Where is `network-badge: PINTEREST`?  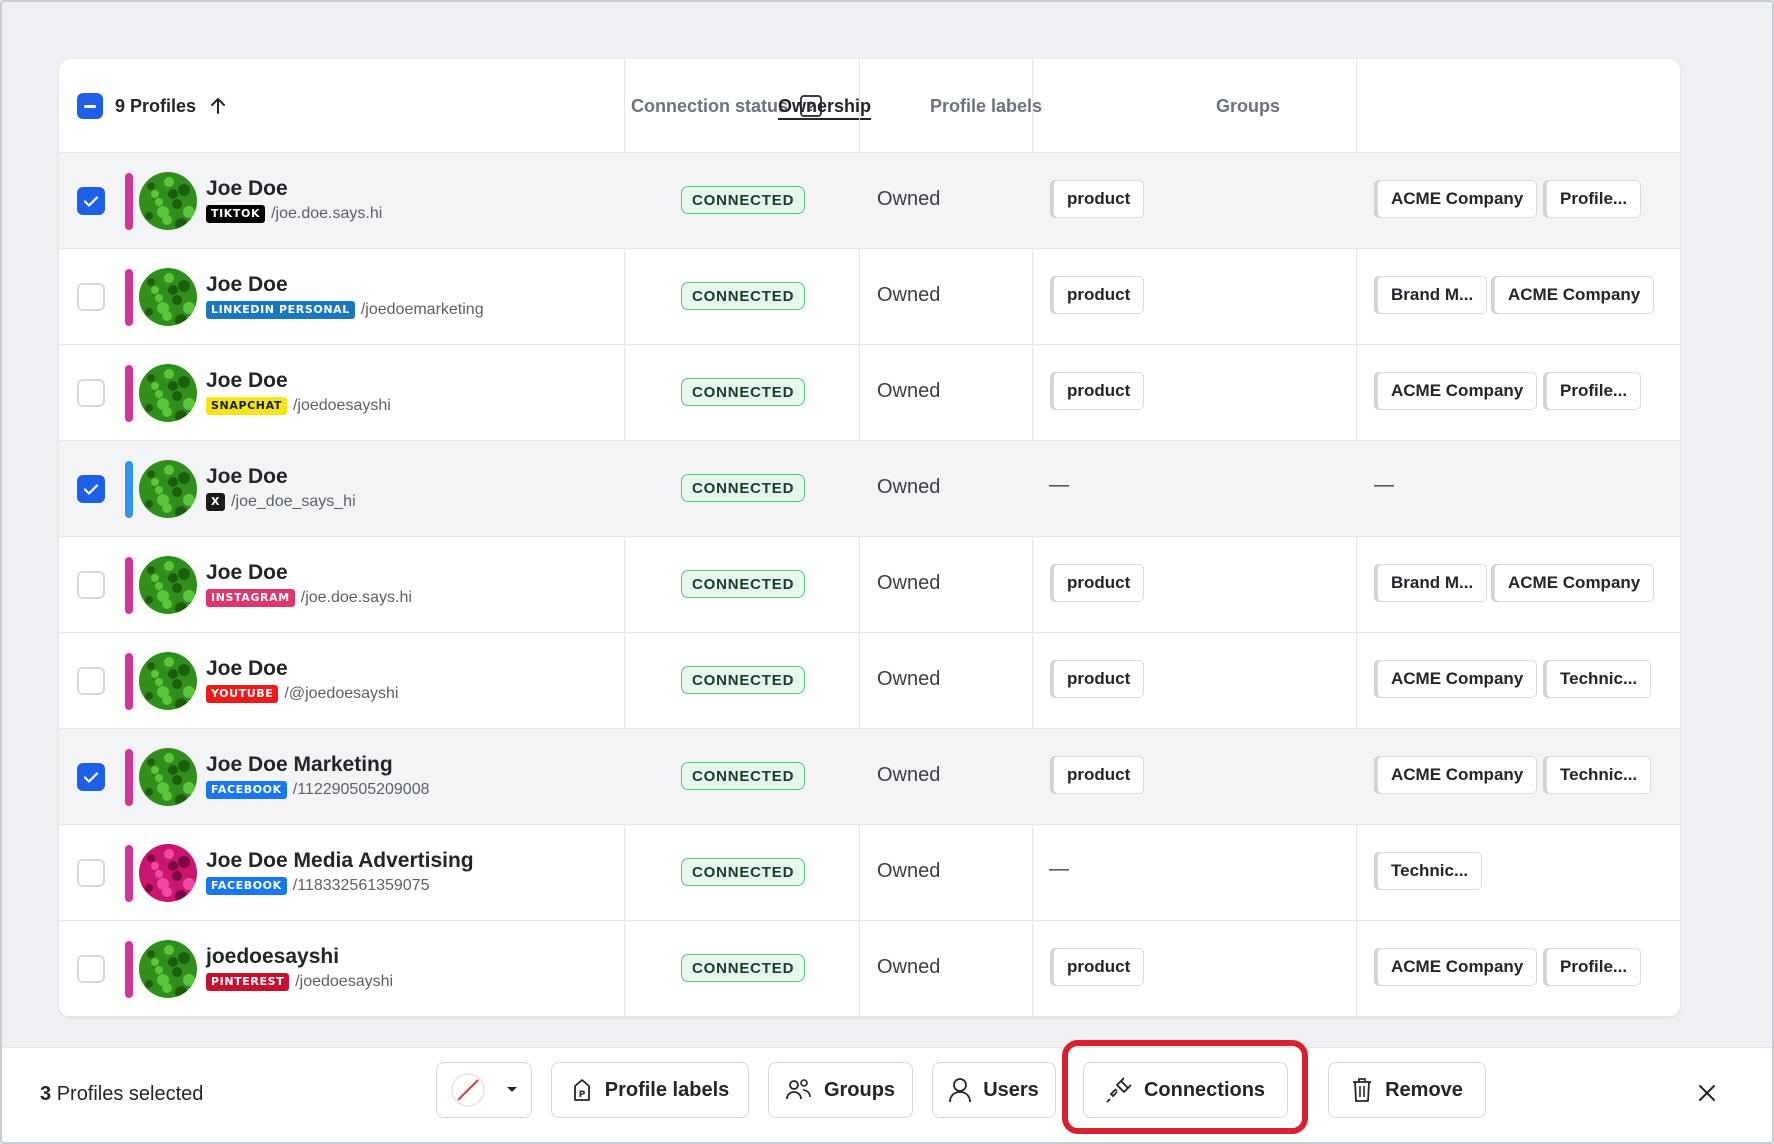 network-badge: PINTEREST is located at coordinates (248, 982).